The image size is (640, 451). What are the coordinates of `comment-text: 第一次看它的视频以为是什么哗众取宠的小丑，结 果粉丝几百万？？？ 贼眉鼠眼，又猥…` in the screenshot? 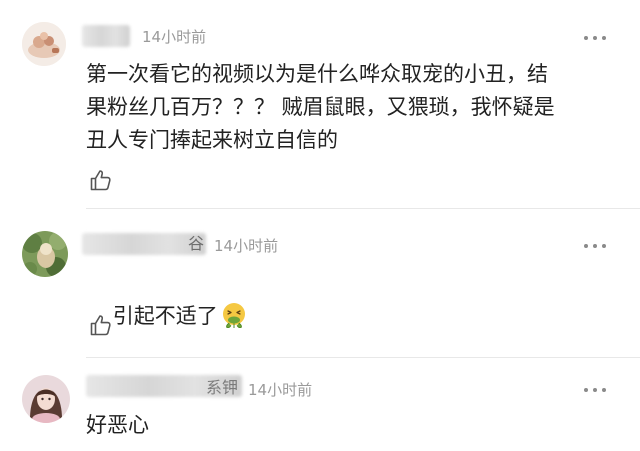 It's located at (320, 107).